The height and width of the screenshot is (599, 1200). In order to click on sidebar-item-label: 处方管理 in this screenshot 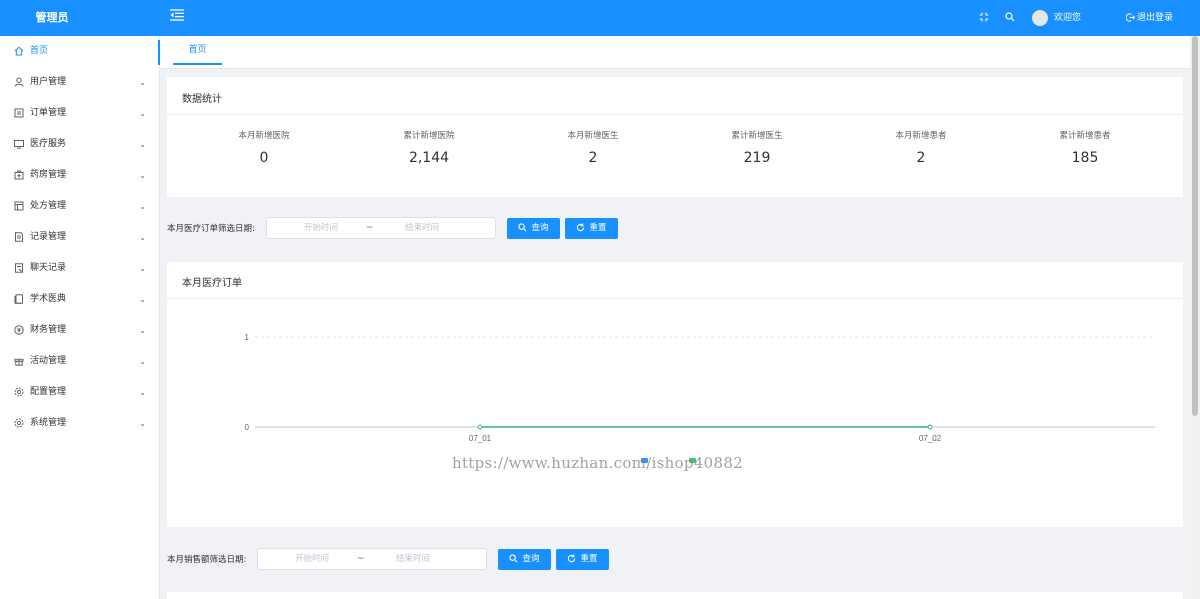, I will do `click(48, 206)`.